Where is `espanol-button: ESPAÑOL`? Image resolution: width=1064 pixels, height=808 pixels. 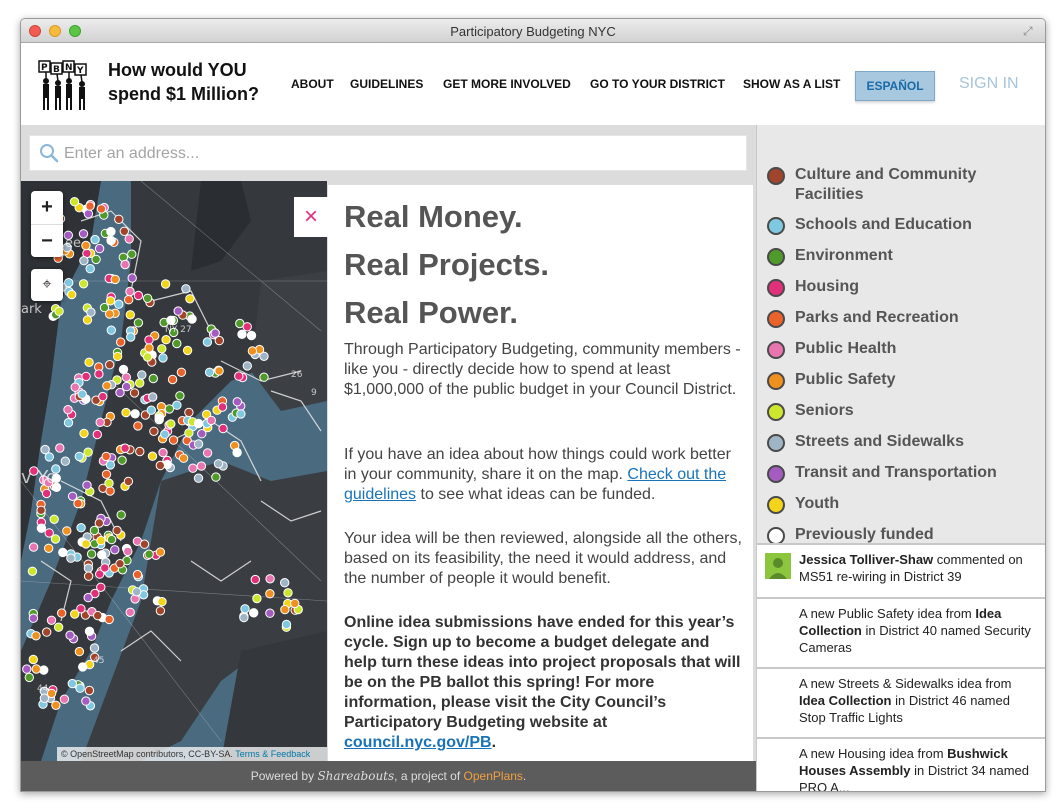 espanol-button: ESPAÑOL is located at coordinates (895, 86).